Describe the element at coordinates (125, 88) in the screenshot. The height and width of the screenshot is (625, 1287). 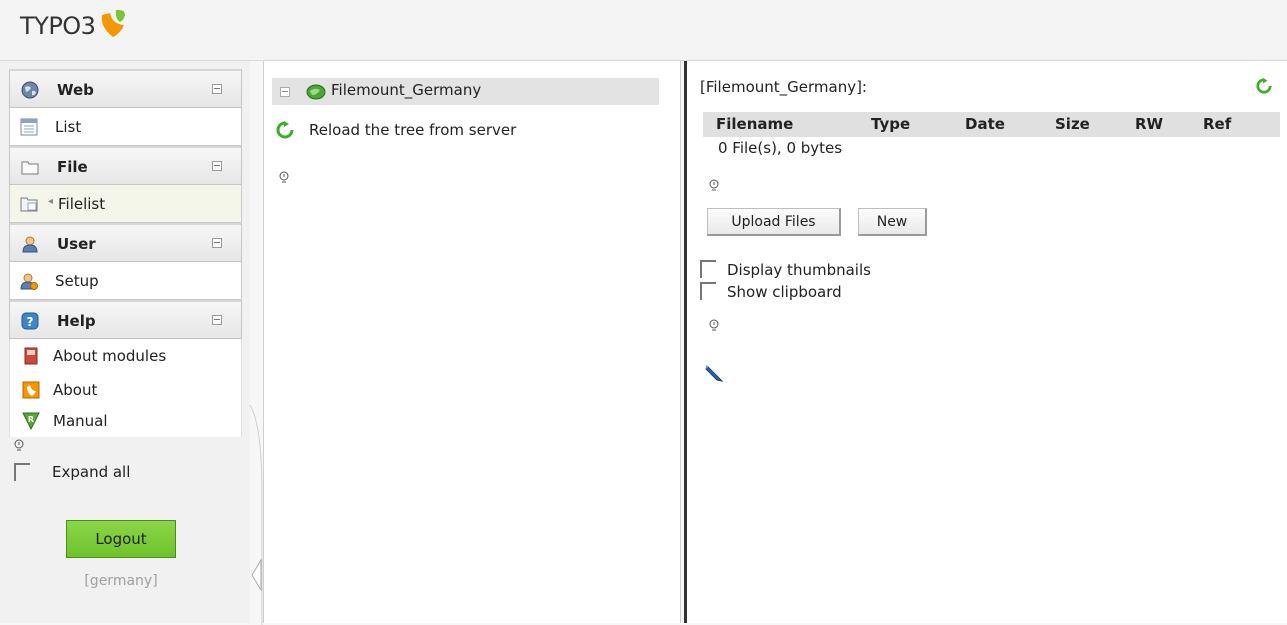
I see `menu-group-web: Web` at that location.